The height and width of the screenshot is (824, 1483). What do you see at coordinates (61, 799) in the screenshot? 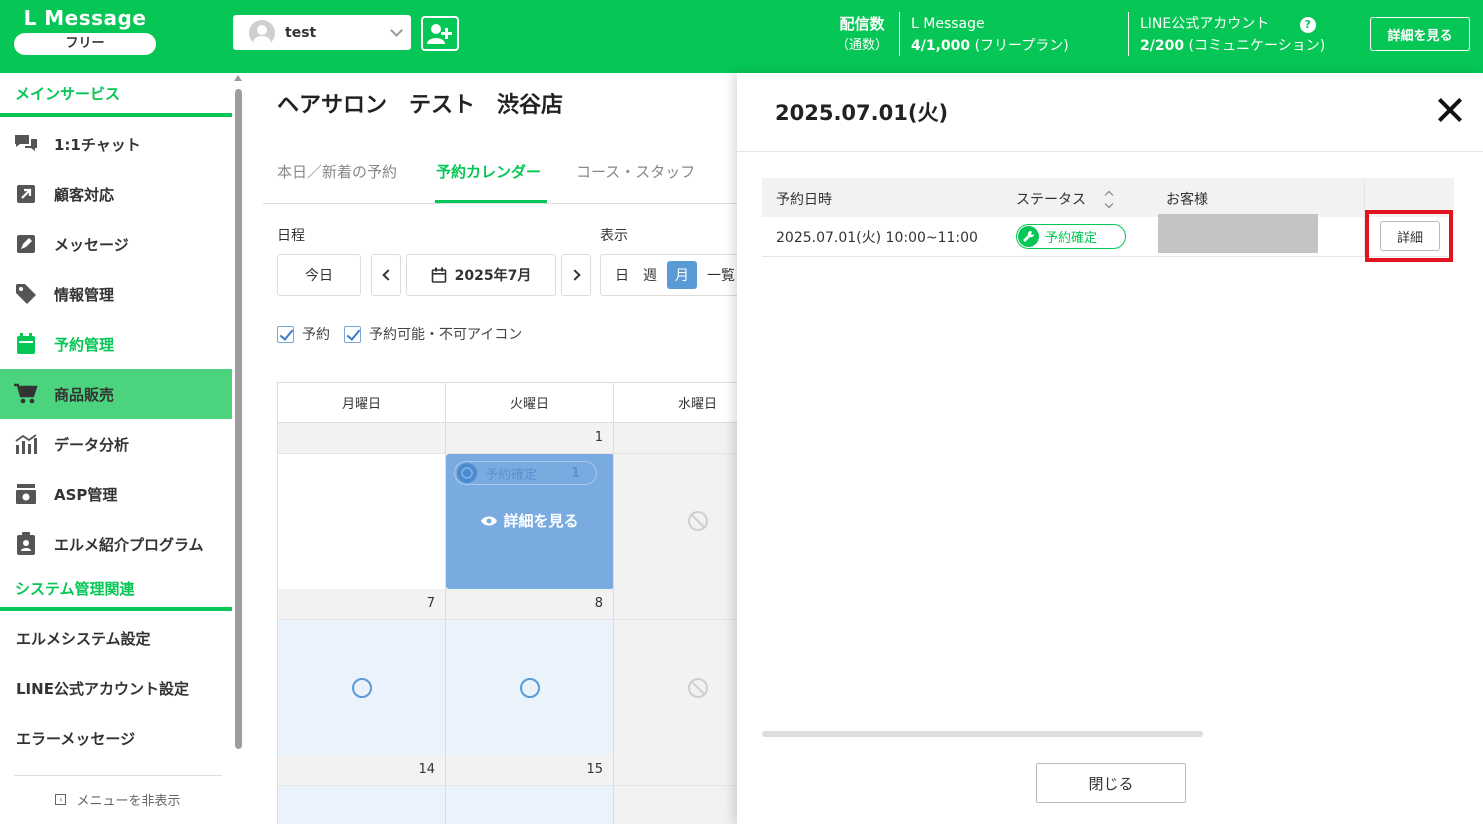
I see `collapse-icon: ‹` at bounding box center [61, 799].